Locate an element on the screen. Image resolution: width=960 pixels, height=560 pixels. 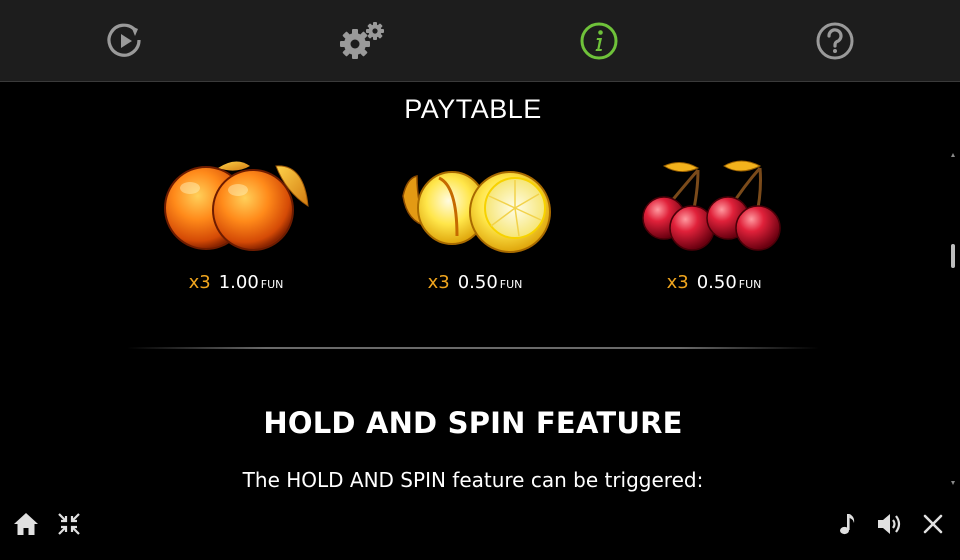
music-button is located at coordinates (847, 524).